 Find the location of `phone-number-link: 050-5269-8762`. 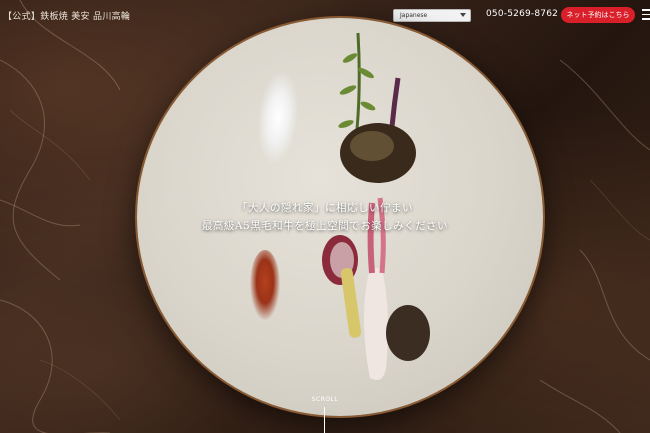

phone-number-link: 050-5269-8762 is located at coordinates (522, 14).